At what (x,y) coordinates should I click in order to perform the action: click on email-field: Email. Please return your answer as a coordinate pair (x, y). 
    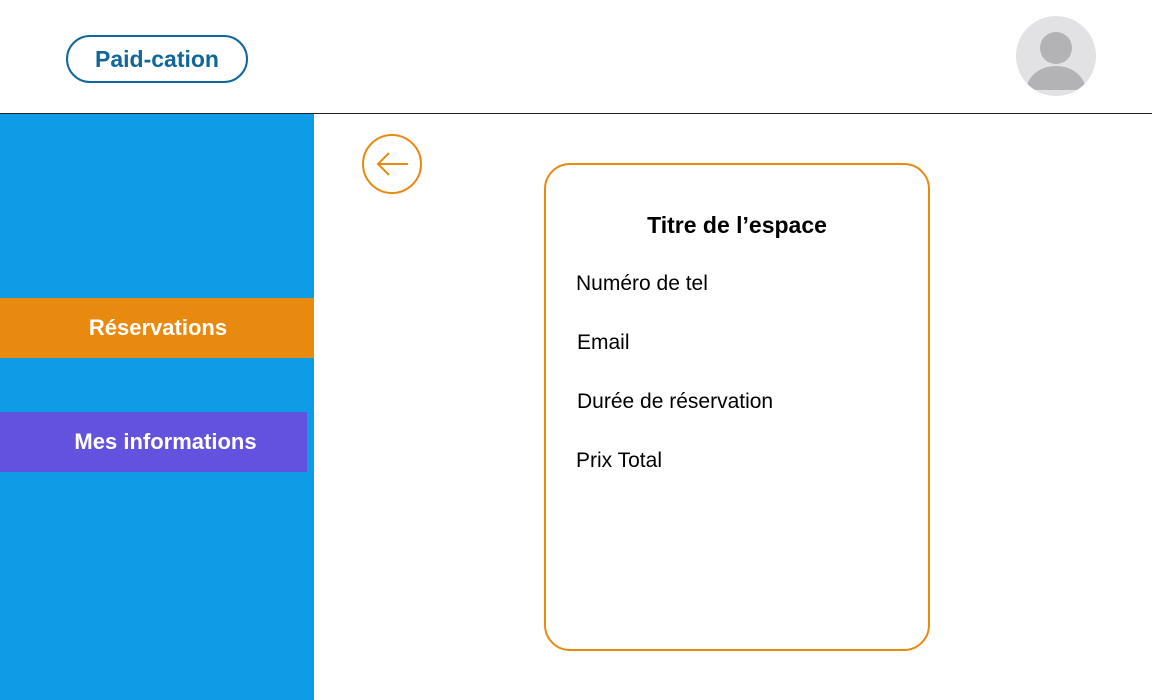
    Looking at the image, I should click on (603, 342).